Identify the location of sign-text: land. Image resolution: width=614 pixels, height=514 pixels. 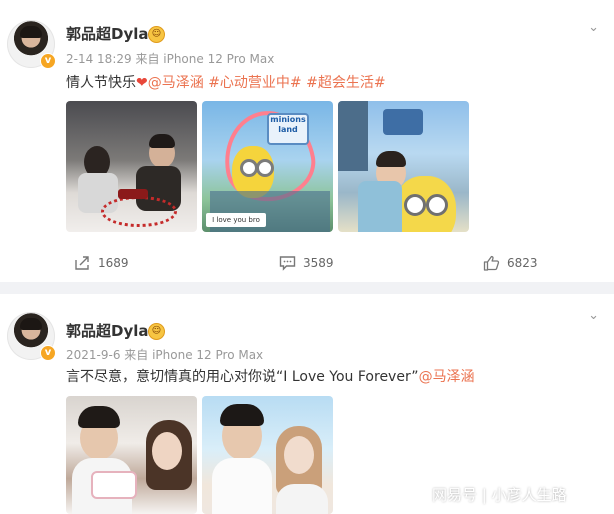
(288, 129).